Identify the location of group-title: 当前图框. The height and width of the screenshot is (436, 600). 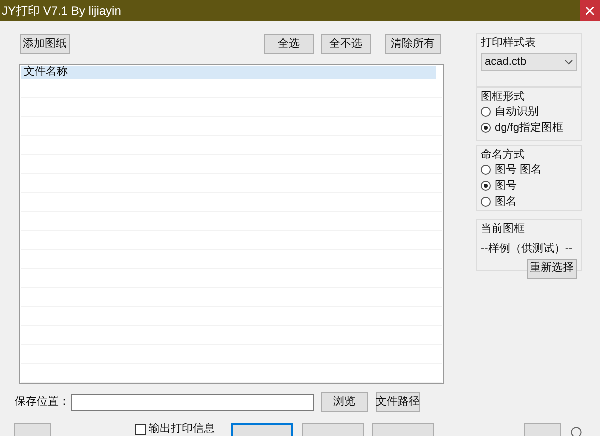
(503, 229).